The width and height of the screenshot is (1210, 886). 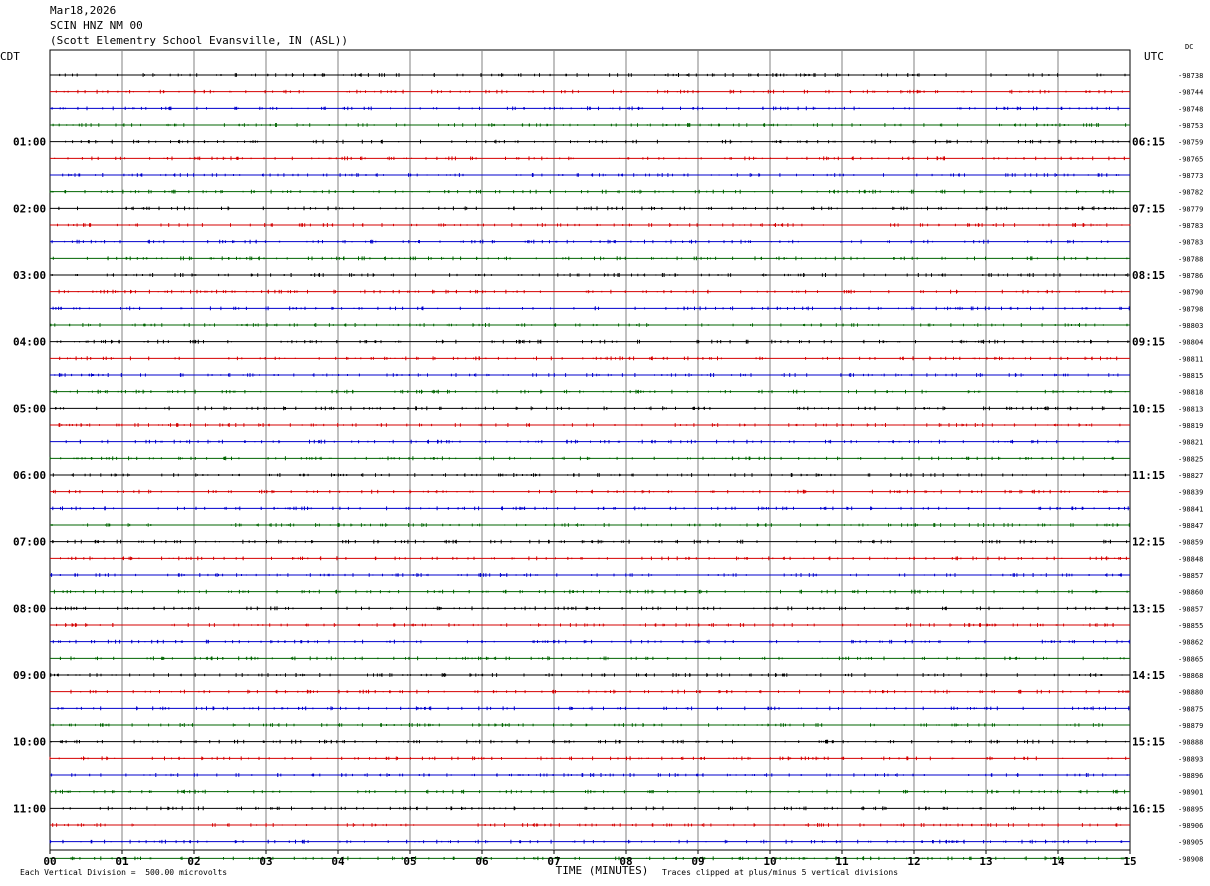 I want to click on dc-offset-label: -98759, so click(x=1190, y=143).